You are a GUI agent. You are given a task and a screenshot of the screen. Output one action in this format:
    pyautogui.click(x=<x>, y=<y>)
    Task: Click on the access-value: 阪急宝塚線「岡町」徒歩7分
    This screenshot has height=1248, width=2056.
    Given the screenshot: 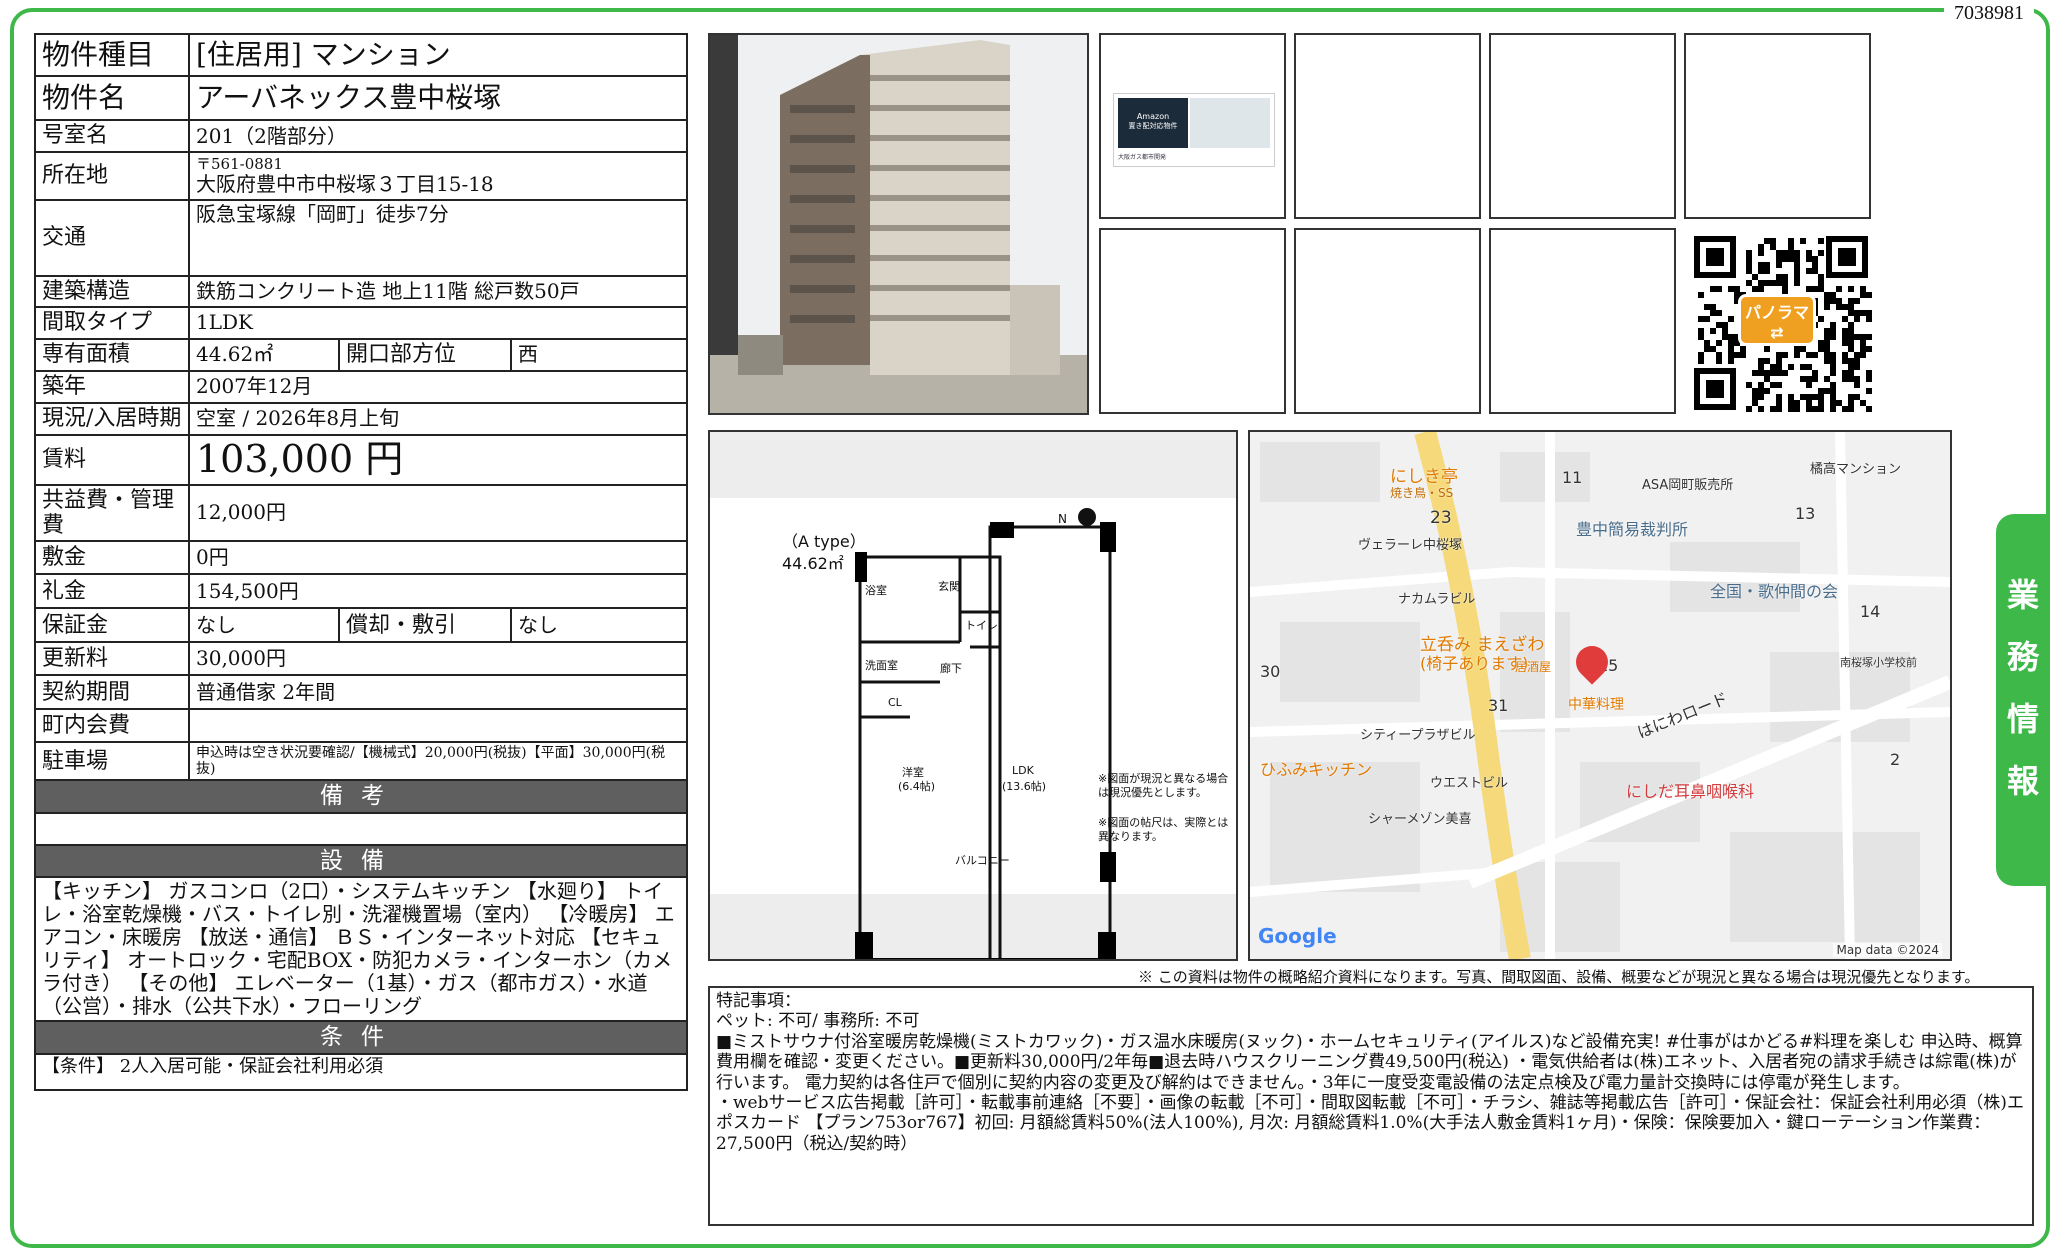 What is the action you would take?
    pyautogui.click(x=438, y=238)
    